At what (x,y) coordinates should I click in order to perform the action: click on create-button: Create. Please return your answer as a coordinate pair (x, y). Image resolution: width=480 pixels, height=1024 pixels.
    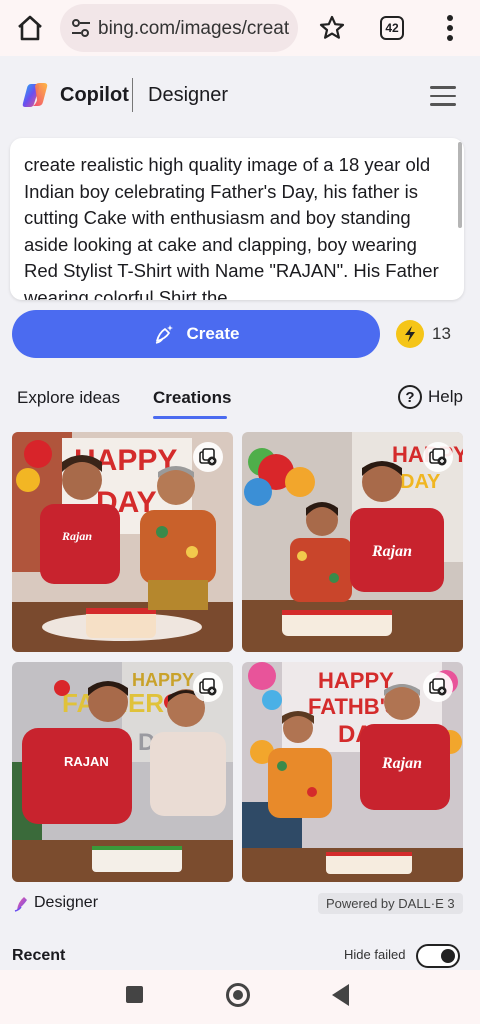
    Looking at the image, I should click on (196, 334).